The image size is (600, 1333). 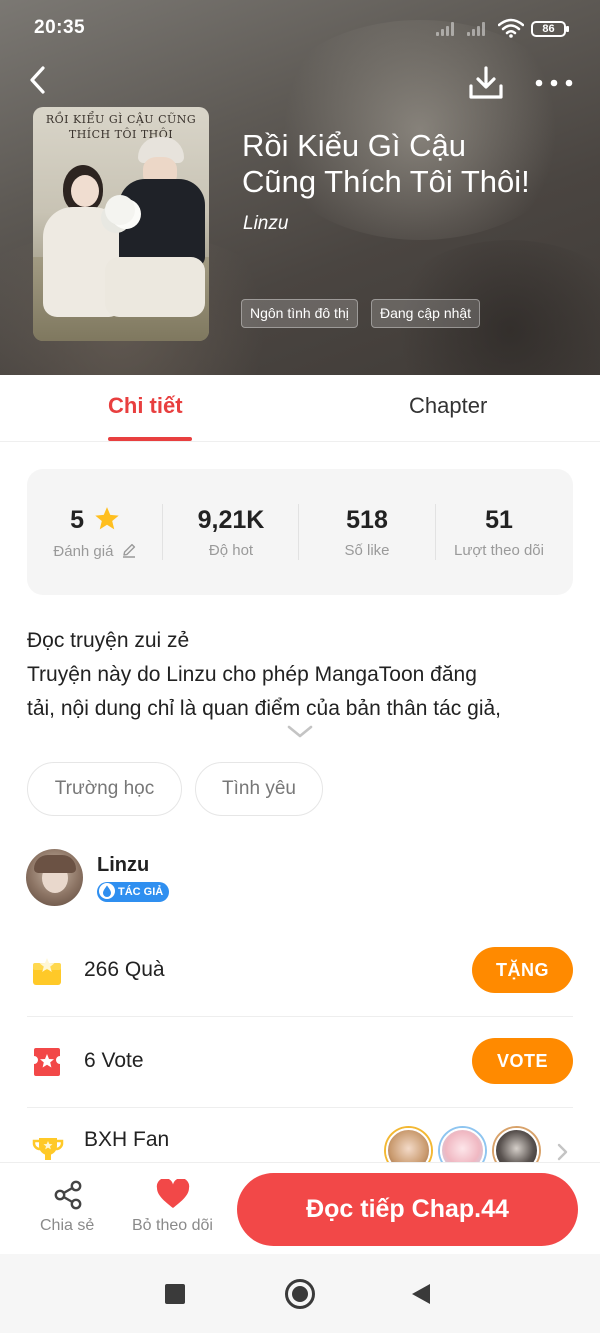 I want to click on status-bar: 20:35 86, so click(x=300, y=30).